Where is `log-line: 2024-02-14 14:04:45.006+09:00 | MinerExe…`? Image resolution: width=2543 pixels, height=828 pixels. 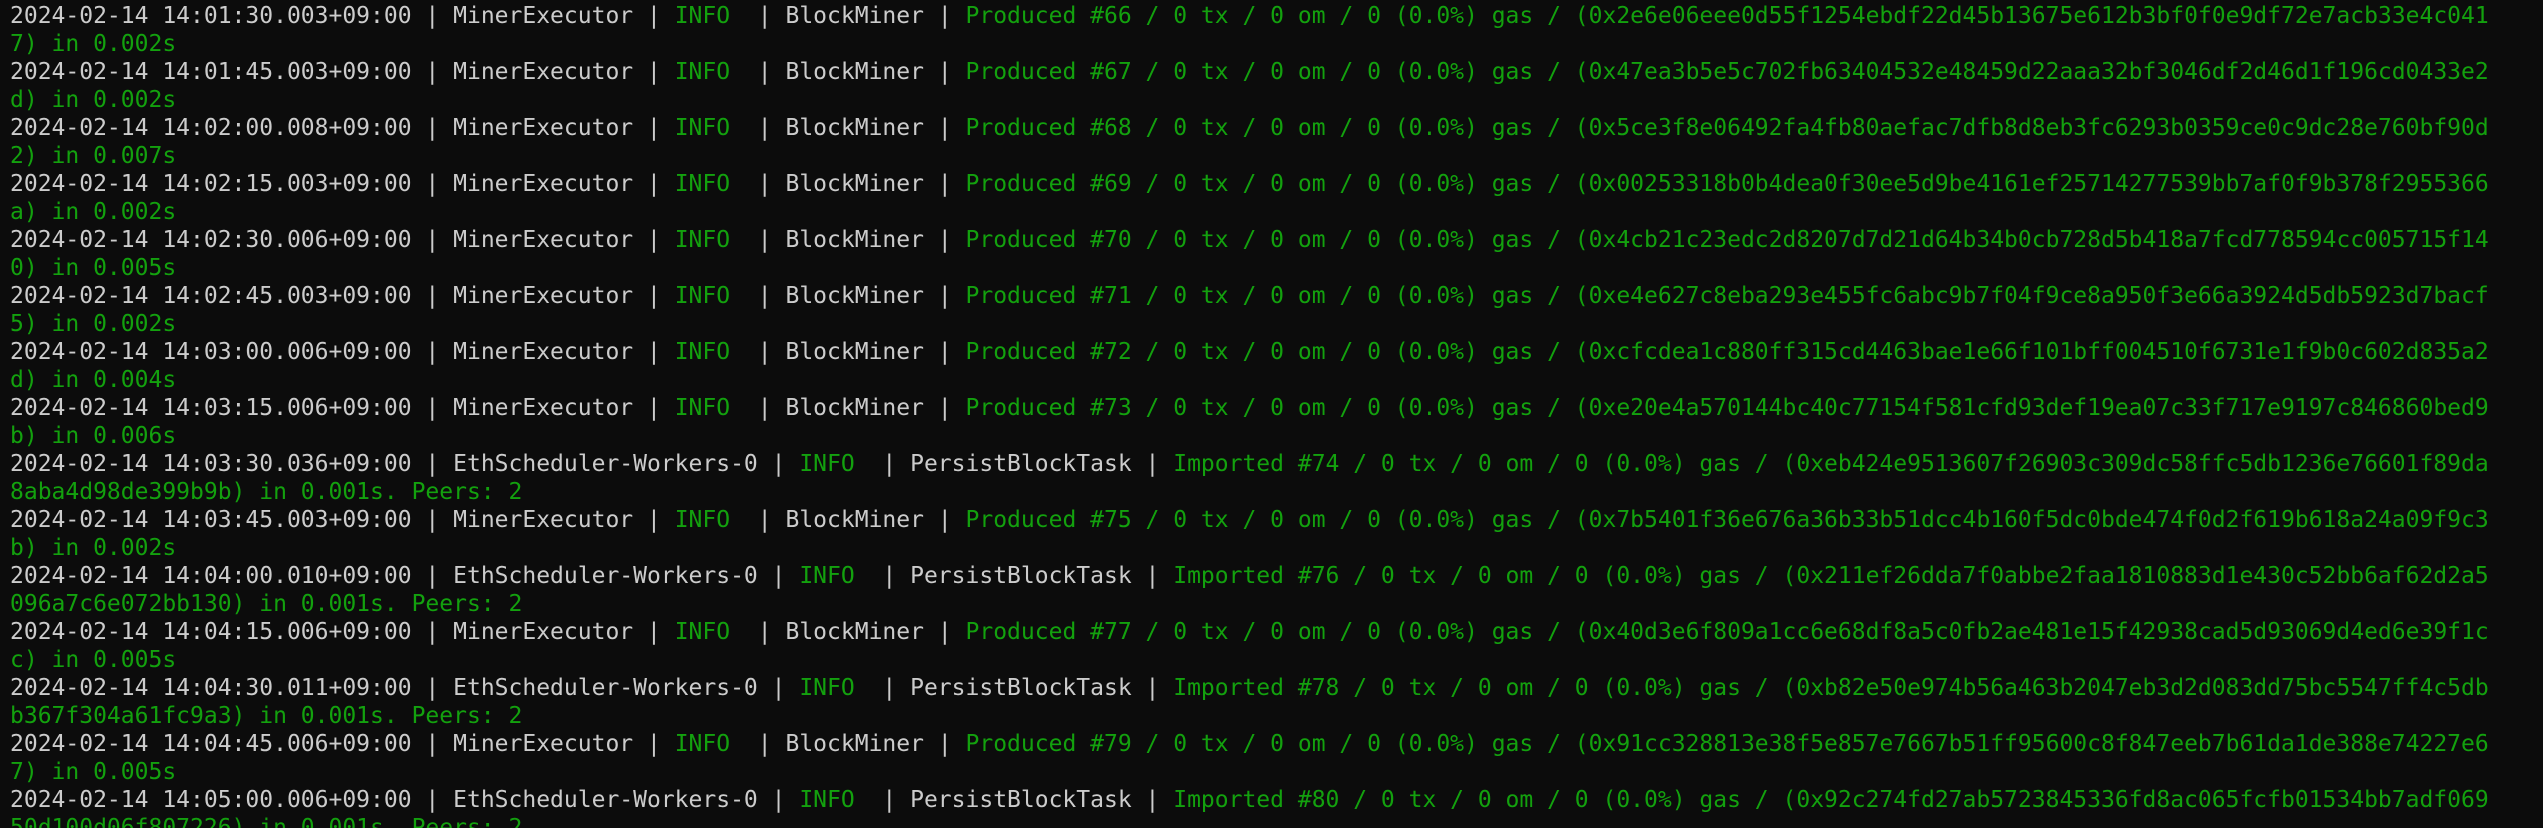 log-line: 2024-02-14 14:04:45.006+09:00 | MinerExe… is located at coordinates (1276, 744).